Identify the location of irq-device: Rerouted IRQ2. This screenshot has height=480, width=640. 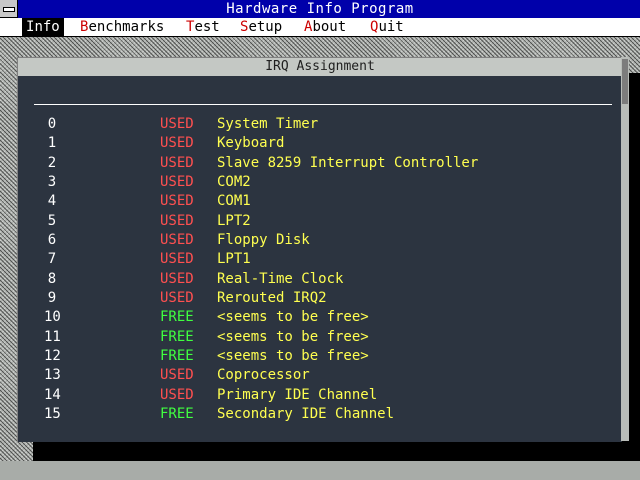
(272, 298).